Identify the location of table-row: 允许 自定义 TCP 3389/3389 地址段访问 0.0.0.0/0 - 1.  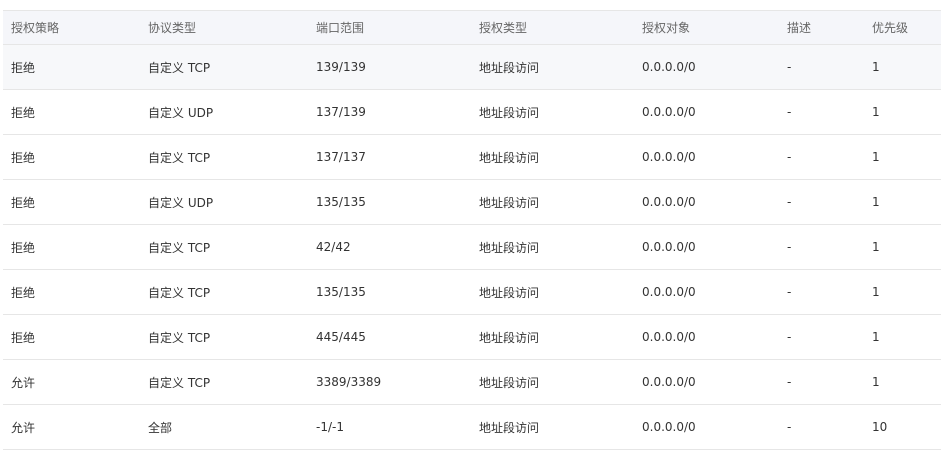
(472, 382).